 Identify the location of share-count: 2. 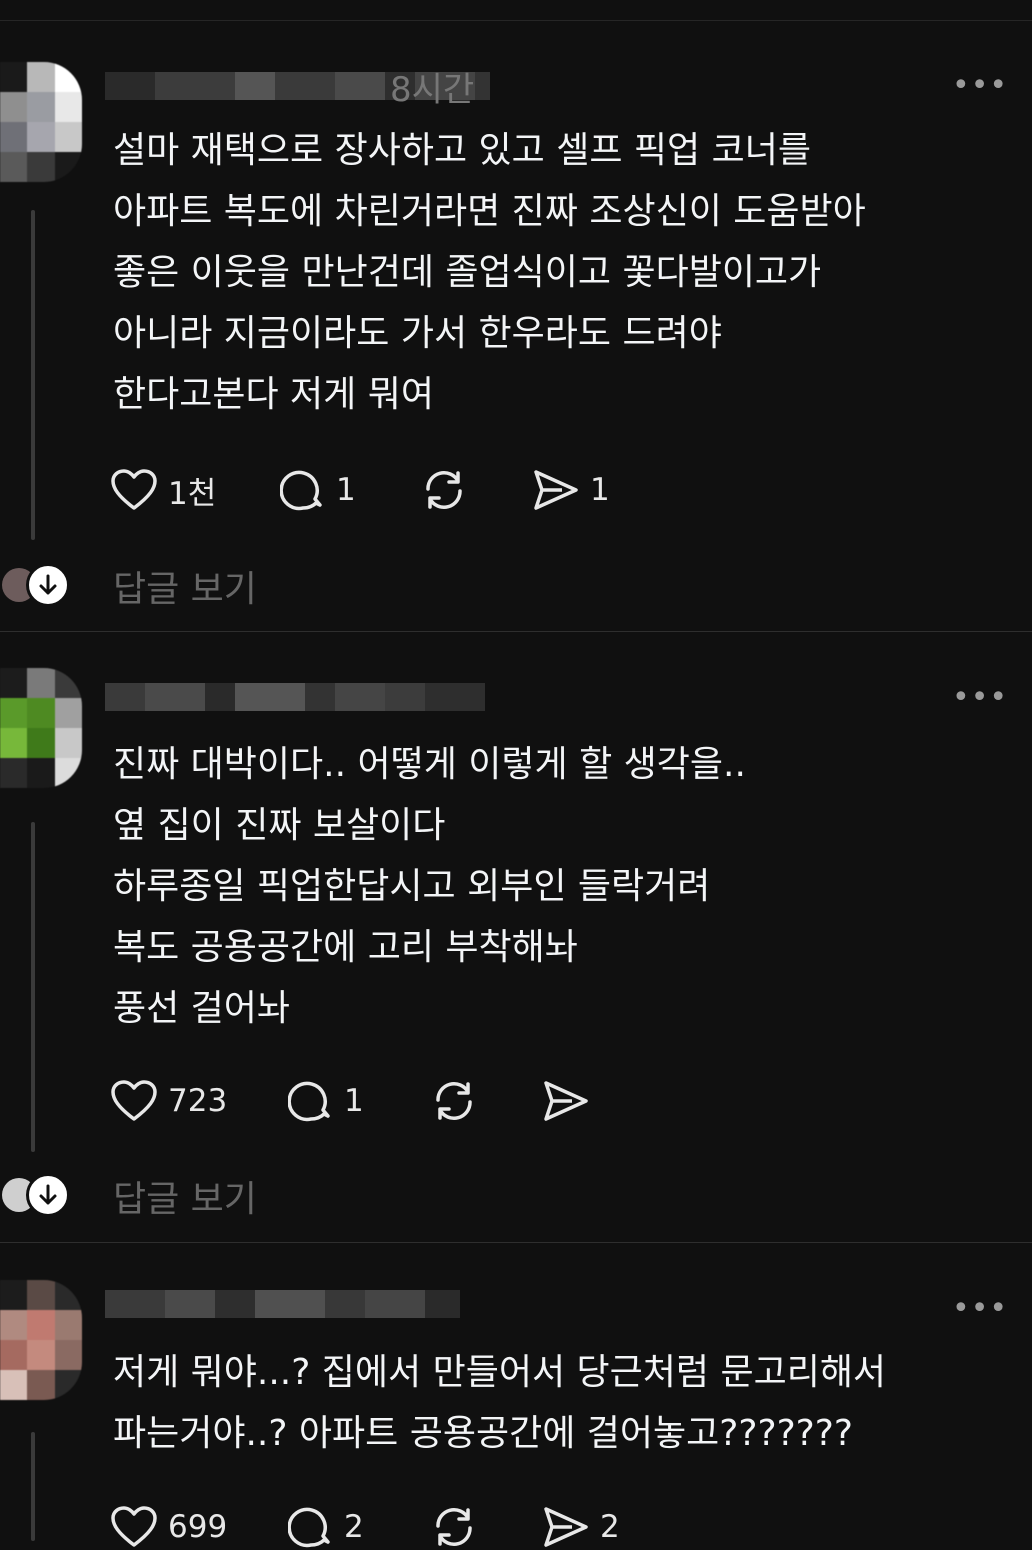
(610, 1527).